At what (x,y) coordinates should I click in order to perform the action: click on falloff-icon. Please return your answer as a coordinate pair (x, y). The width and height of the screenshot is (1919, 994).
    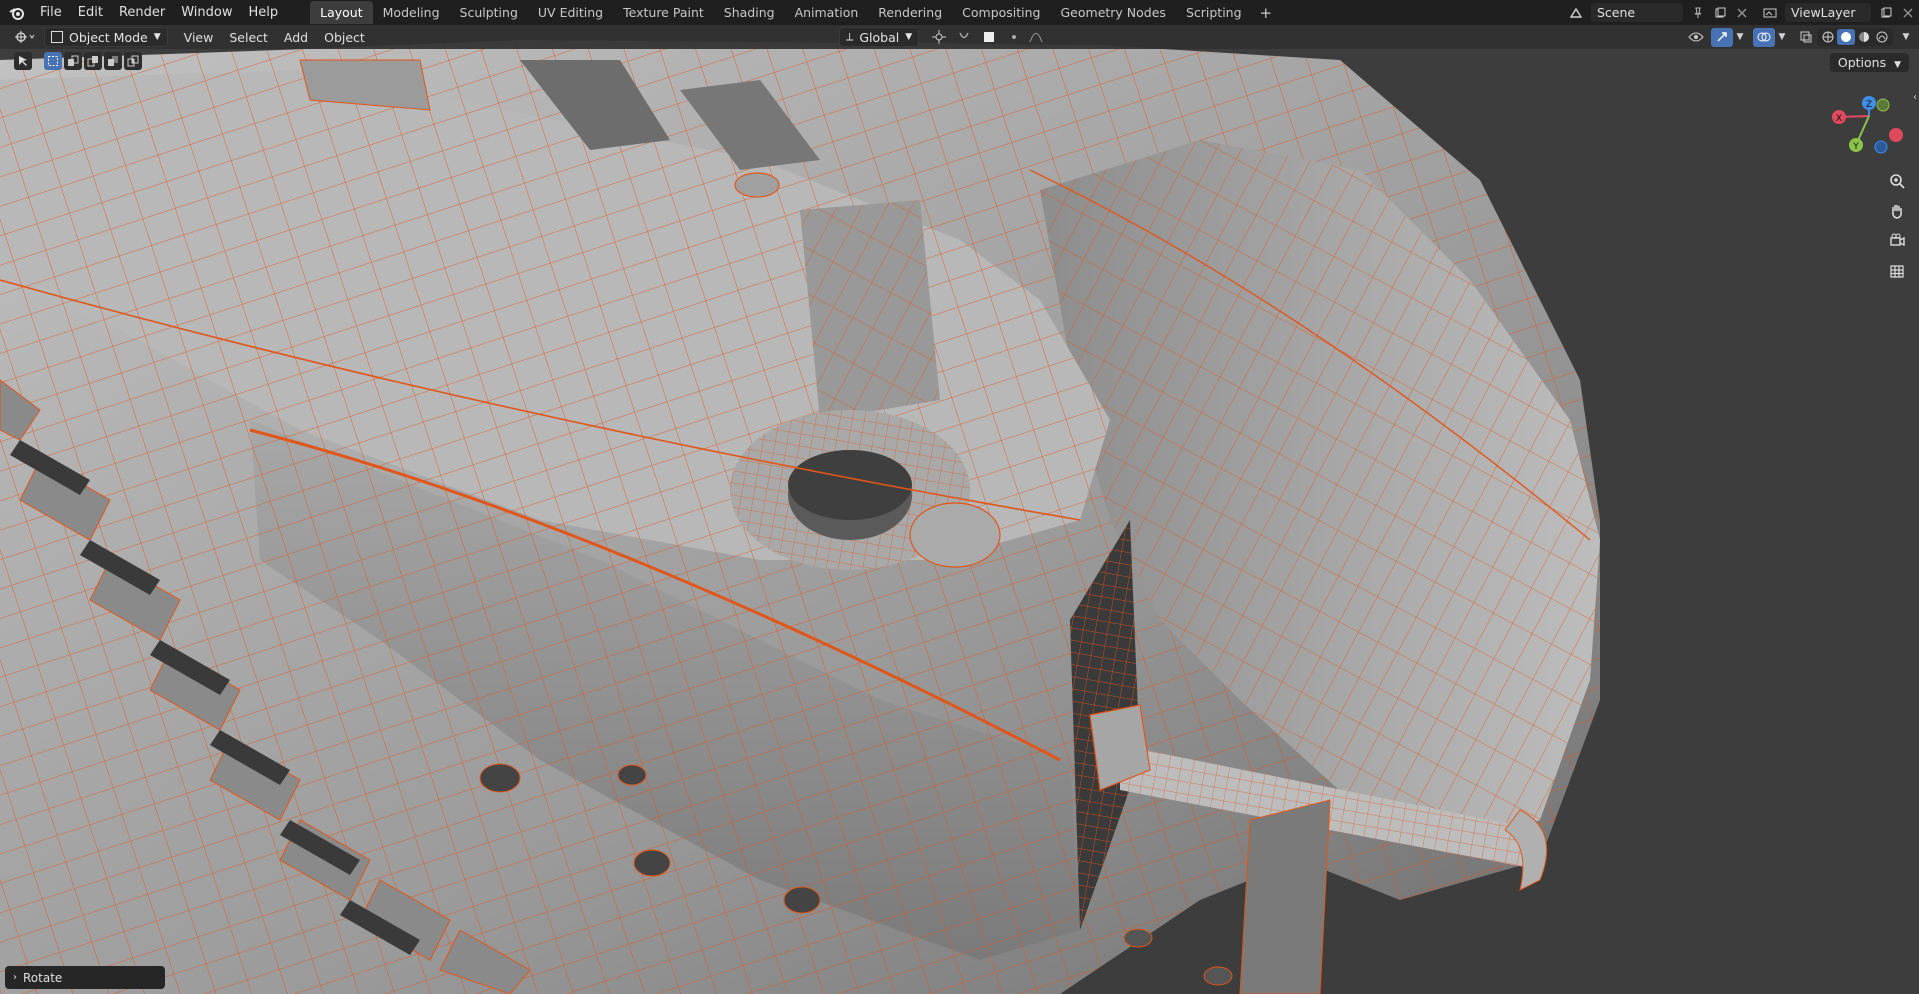
    Looking at the image, I should click on (1036, 37).